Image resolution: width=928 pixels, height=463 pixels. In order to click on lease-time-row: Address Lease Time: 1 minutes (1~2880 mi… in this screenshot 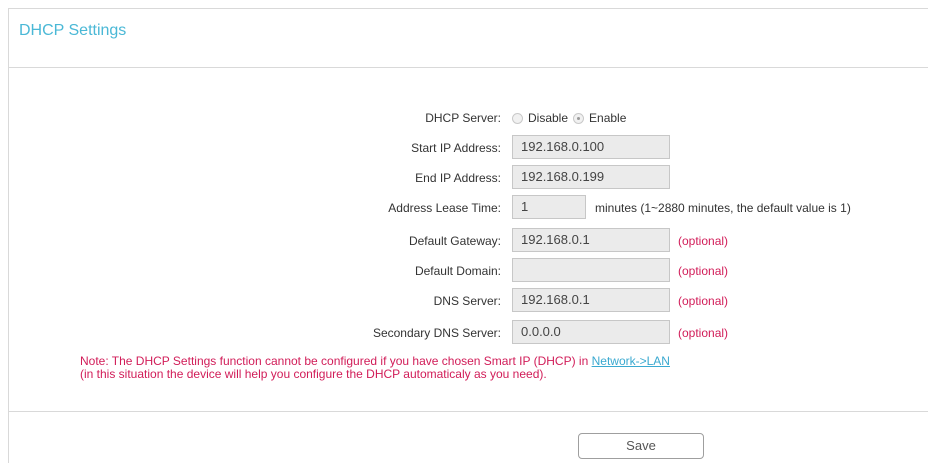, I will do `click(468, 208)`.